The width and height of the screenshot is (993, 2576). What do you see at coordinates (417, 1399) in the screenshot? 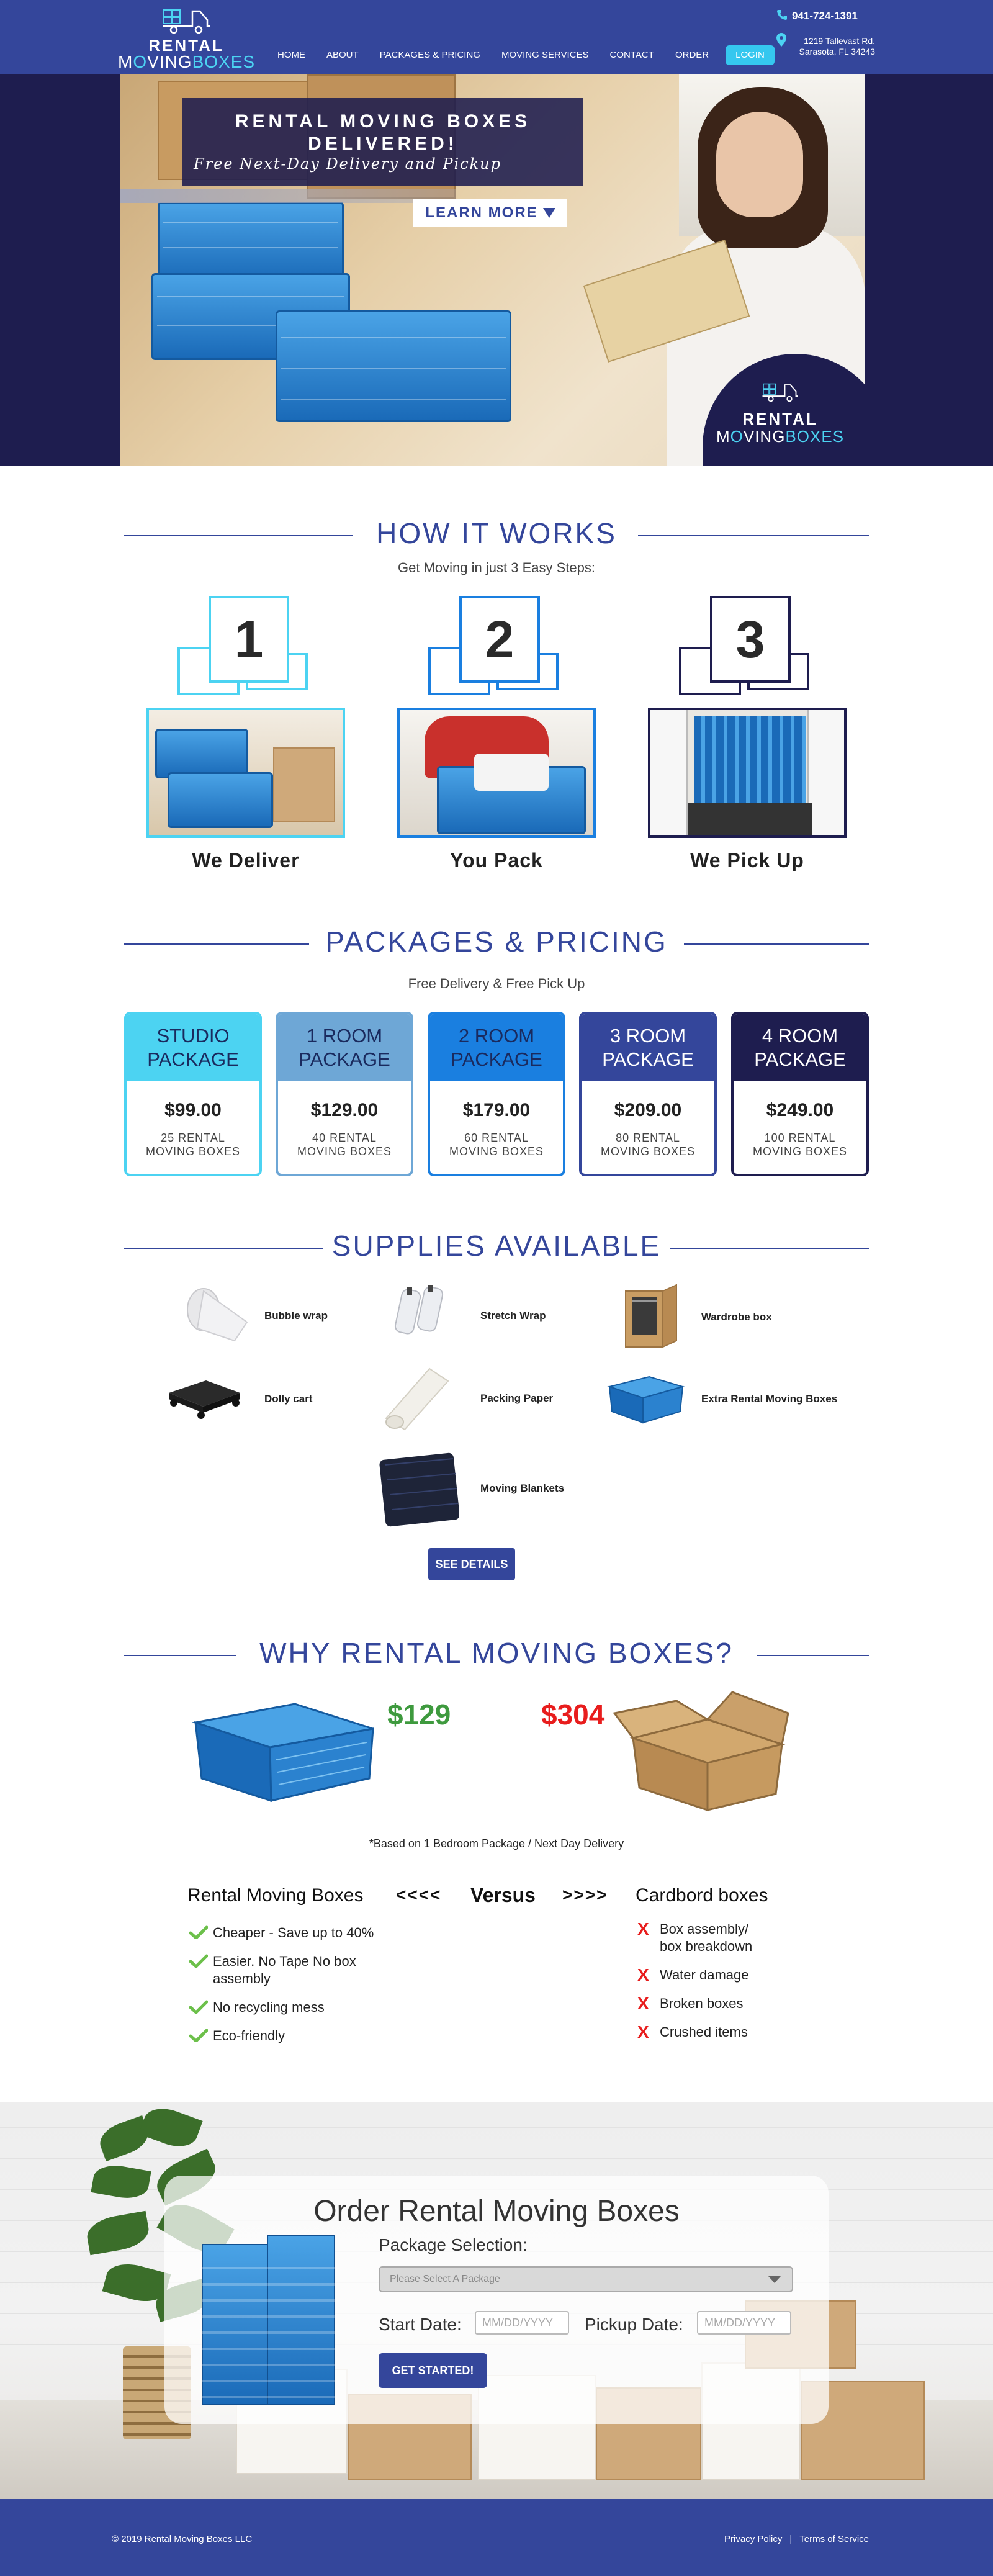
I see `packing-paper-image` at bounding box center [417, 1399].